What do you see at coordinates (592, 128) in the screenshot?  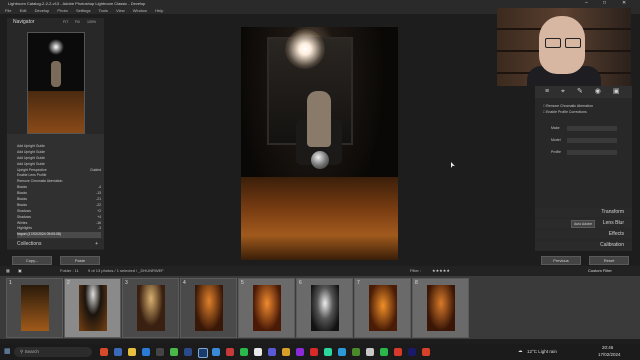 I see `make-select` at bounding box center [592, 128].